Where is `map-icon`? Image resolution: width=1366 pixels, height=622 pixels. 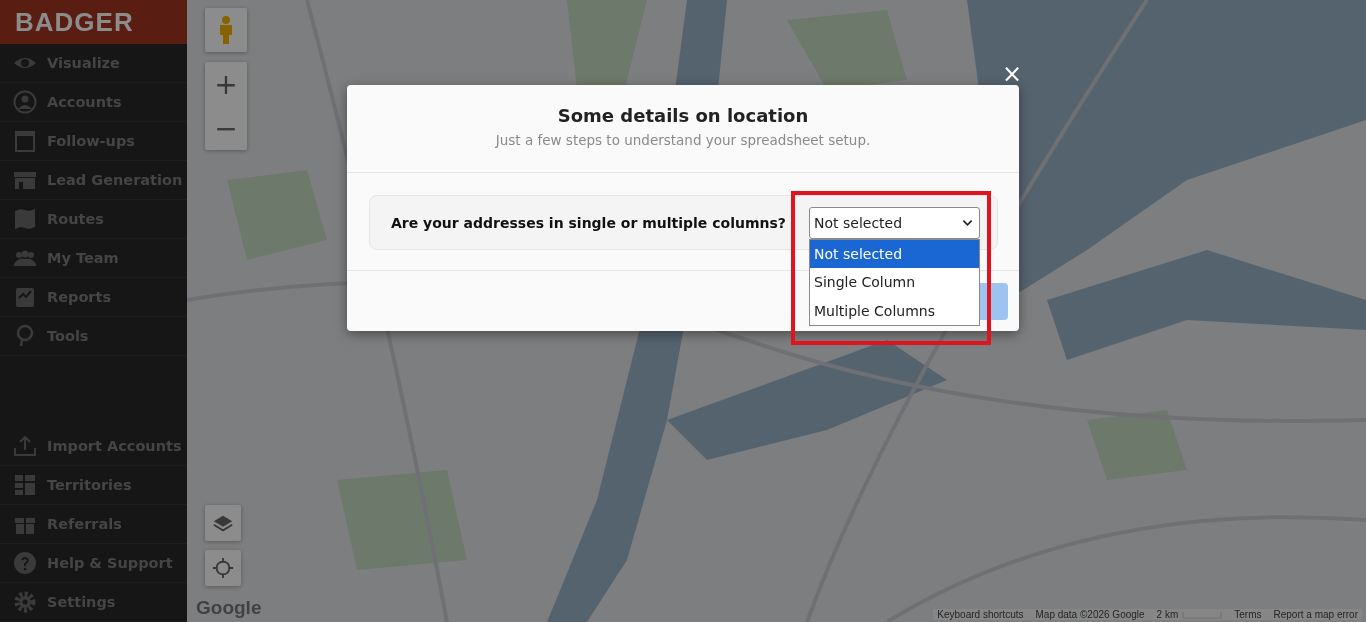 map-icon is located at coordinates (25, 219).